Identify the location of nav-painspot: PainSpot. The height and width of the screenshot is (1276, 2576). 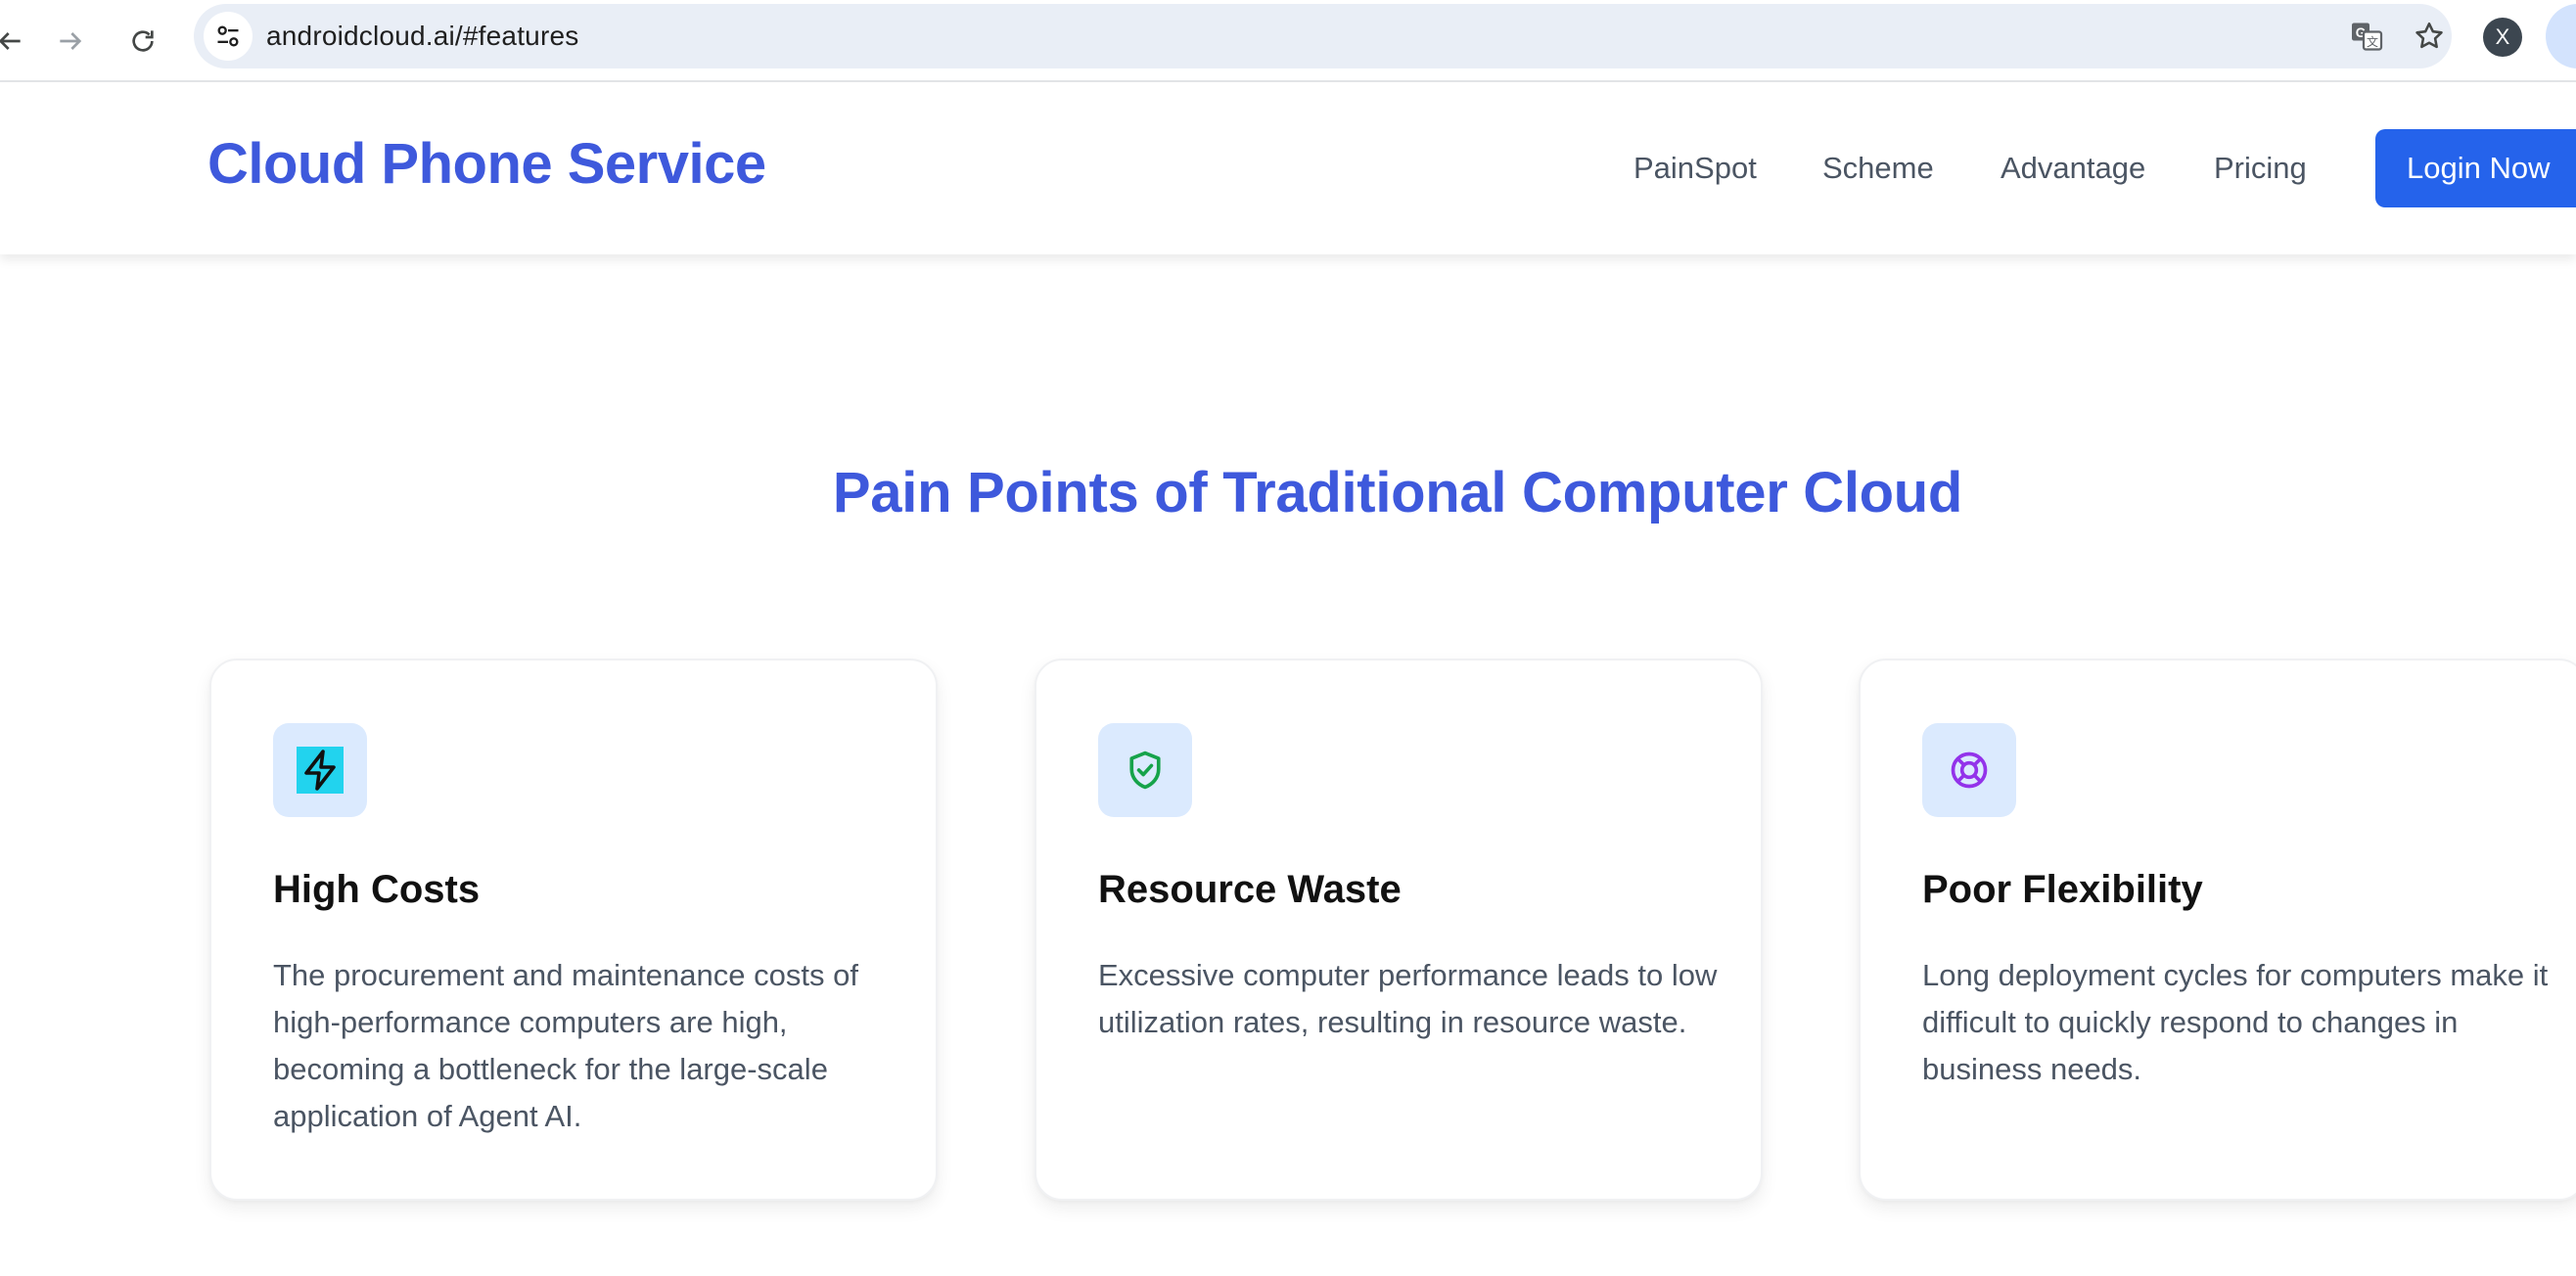
(1695, 168).